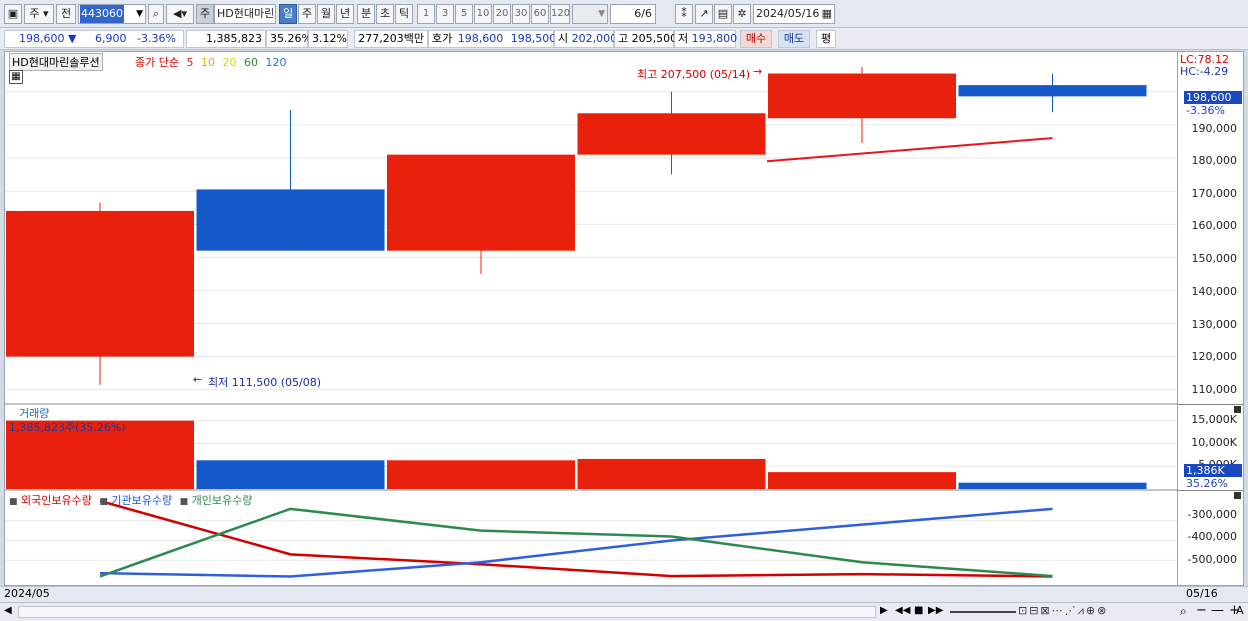 This screenshot has width=1248, height=621. Describe the element at coordinates (540, 14) in the screenshot. I see `interval-60: 60` at that location.